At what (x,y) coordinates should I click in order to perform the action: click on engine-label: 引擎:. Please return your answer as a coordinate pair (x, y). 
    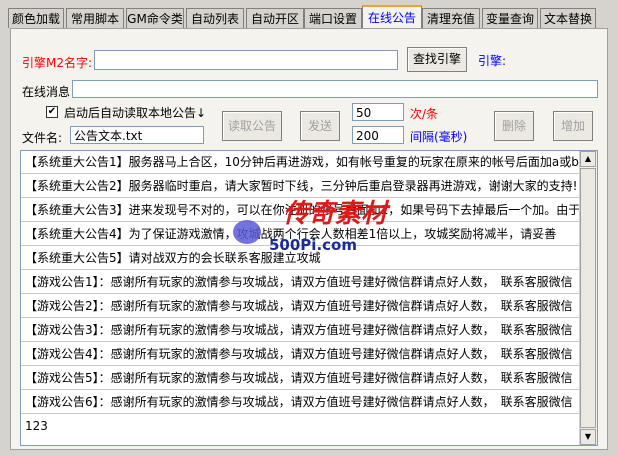
    Looking at the image, I should click on (492, 61).